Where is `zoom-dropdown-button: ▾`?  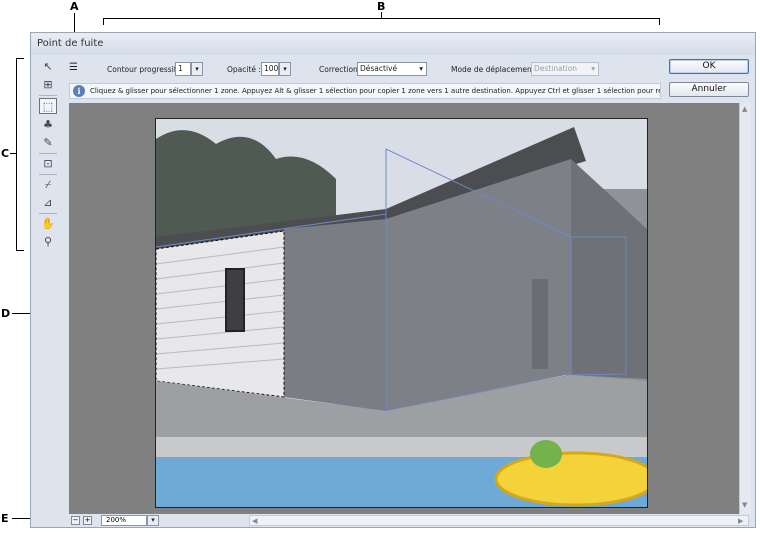
zoom-dropdown-button: ▾ is located at coordinates (153, 520).